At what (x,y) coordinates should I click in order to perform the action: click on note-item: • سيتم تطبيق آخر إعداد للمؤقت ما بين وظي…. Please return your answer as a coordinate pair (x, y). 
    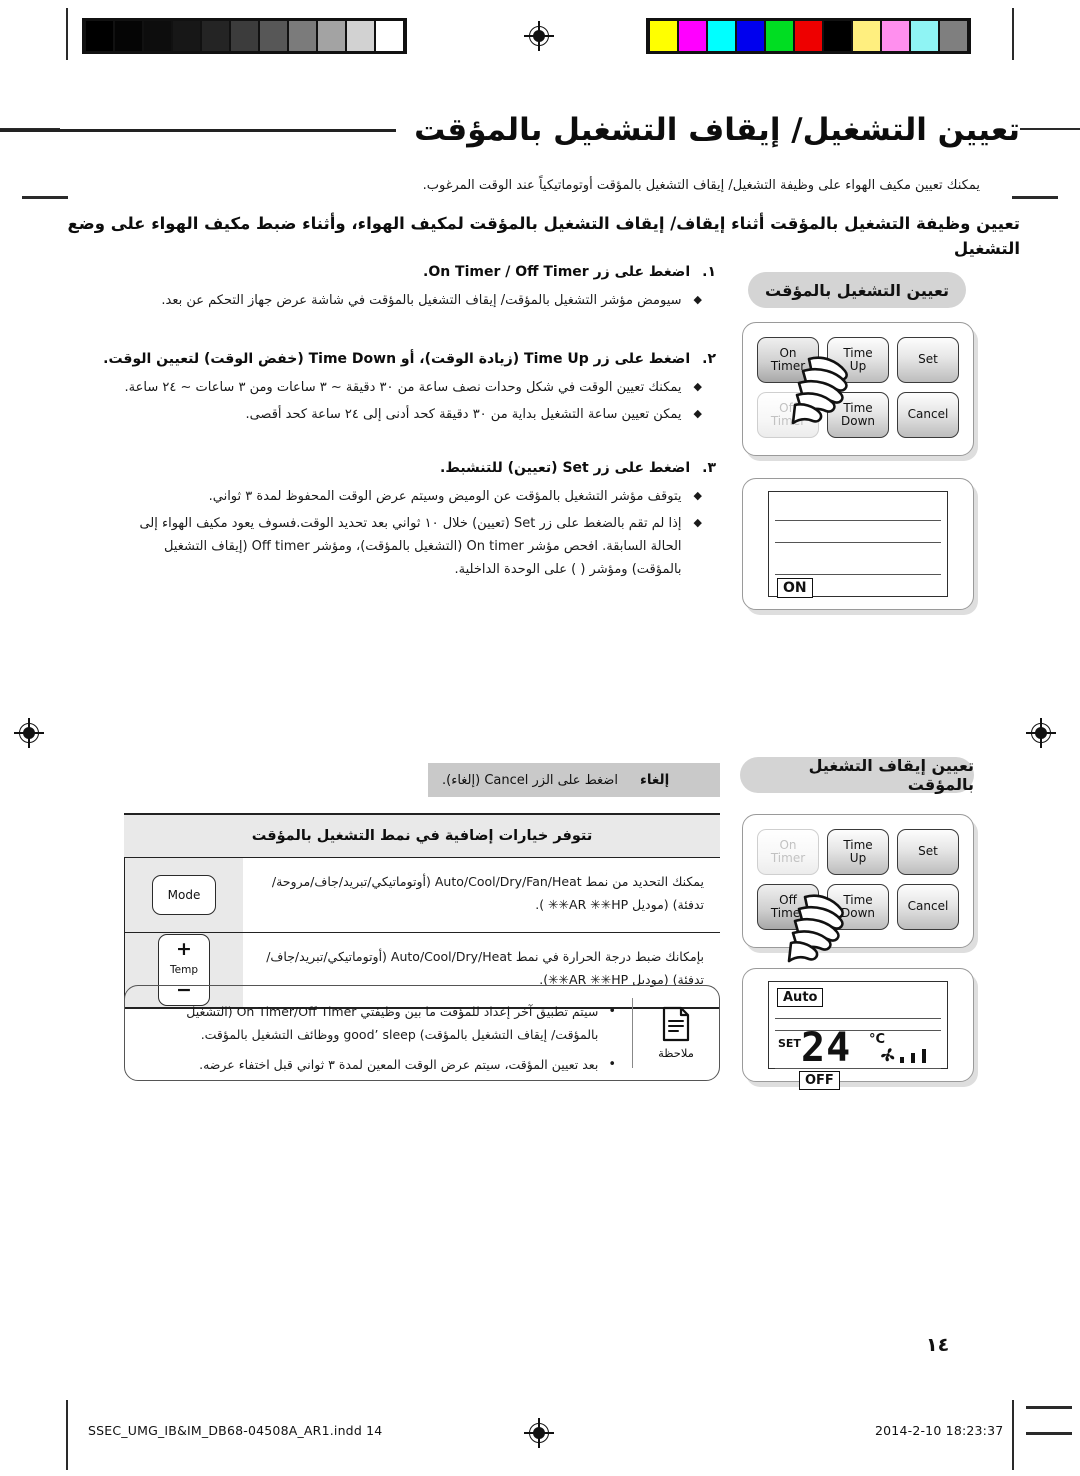
    Looking at the image, I should click on (378, 1023).